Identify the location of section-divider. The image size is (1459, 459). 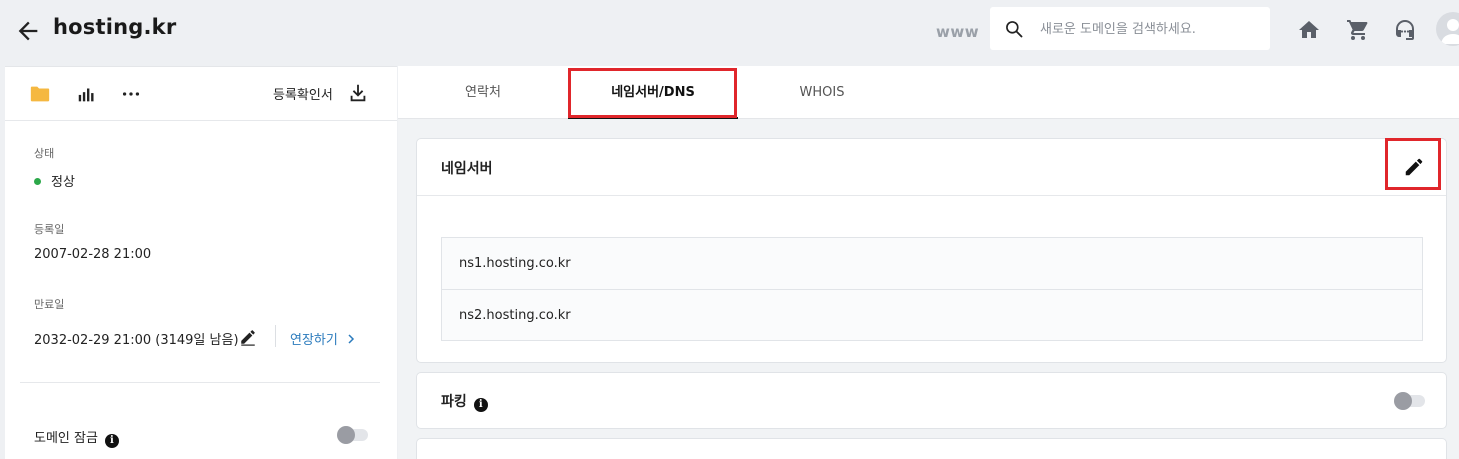
(200, 382).